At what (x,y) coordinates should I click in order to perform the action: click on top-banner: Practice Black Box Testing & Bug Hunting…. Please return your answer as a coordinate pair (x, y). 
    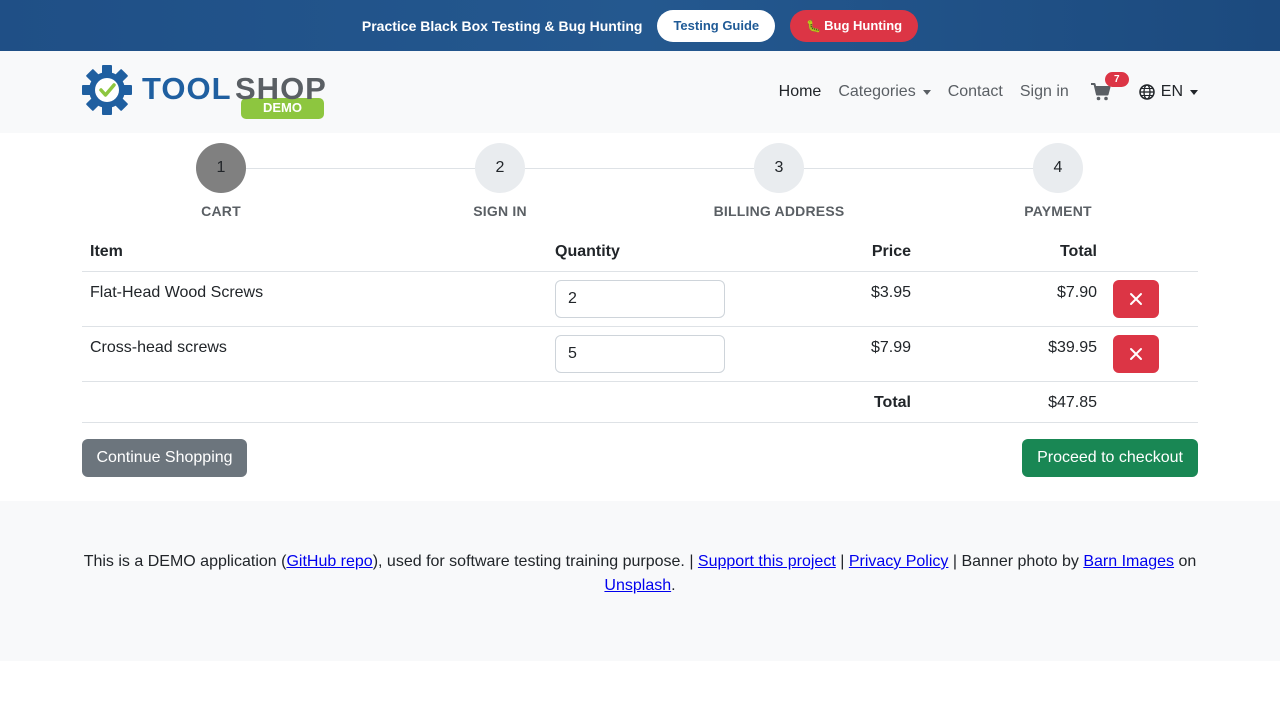
    Looking at the image, I should click on (640, 25).